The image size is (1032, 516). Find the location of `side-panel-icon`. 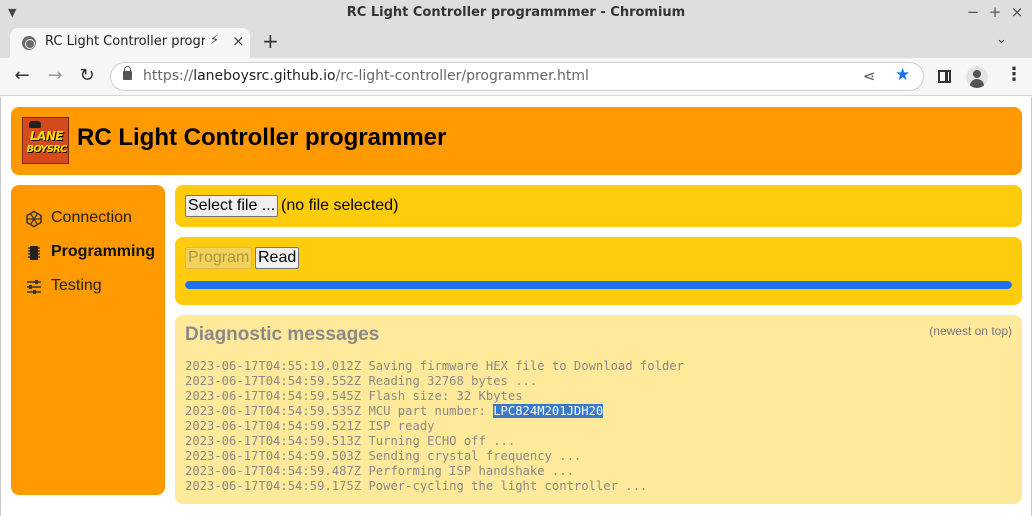

side-panel-icon is located at coordinates (944, 76).